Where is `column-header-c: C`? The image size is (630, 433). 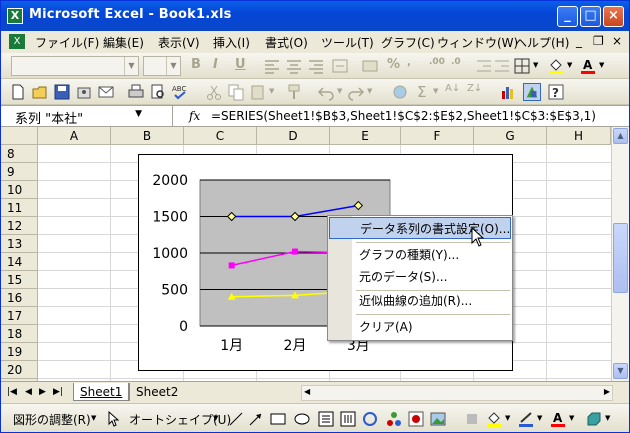
column-header-c: C is located at coordinates (220, 136).